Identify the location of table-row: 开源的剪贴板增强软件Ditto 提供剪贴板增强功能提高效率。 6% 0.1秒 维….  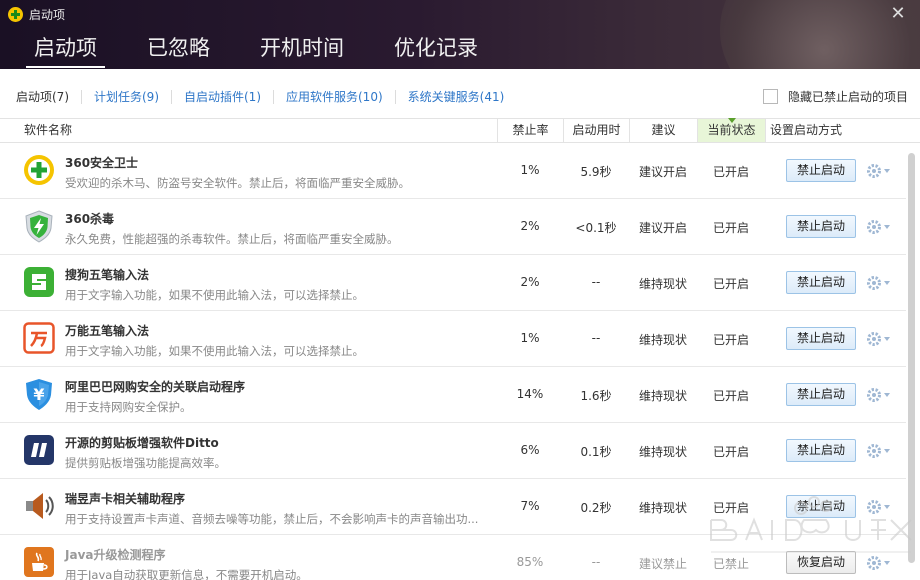
(453, 451).